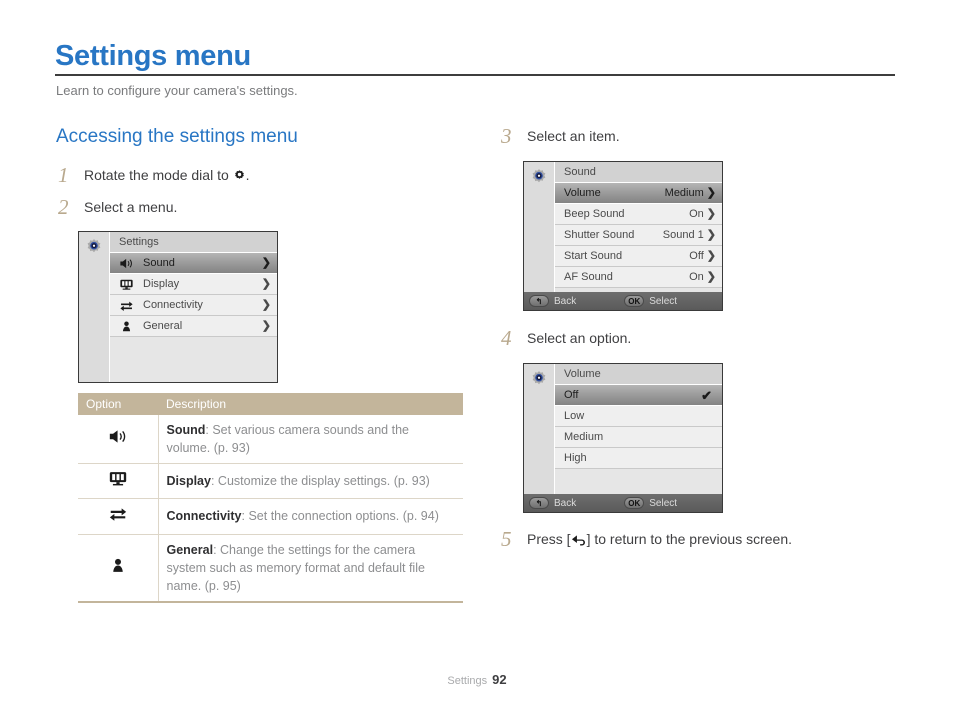  Describe the element at coordinates (310, 404) in the screenshot. I see `table-header-description: Description` at that location.